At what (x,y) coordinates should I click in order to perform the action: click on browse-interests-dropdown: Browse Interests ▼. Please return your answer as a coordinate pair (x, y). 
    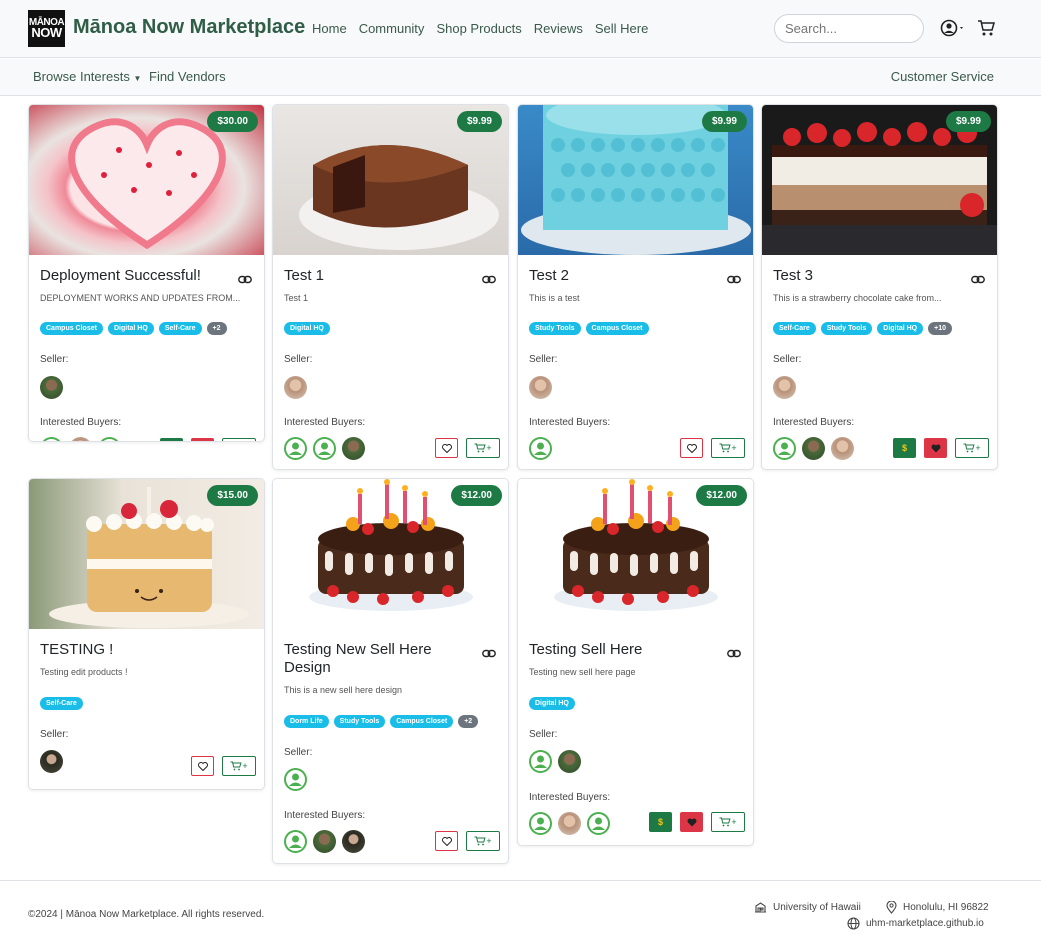
    Looking at the image, I should click on (87, 76).